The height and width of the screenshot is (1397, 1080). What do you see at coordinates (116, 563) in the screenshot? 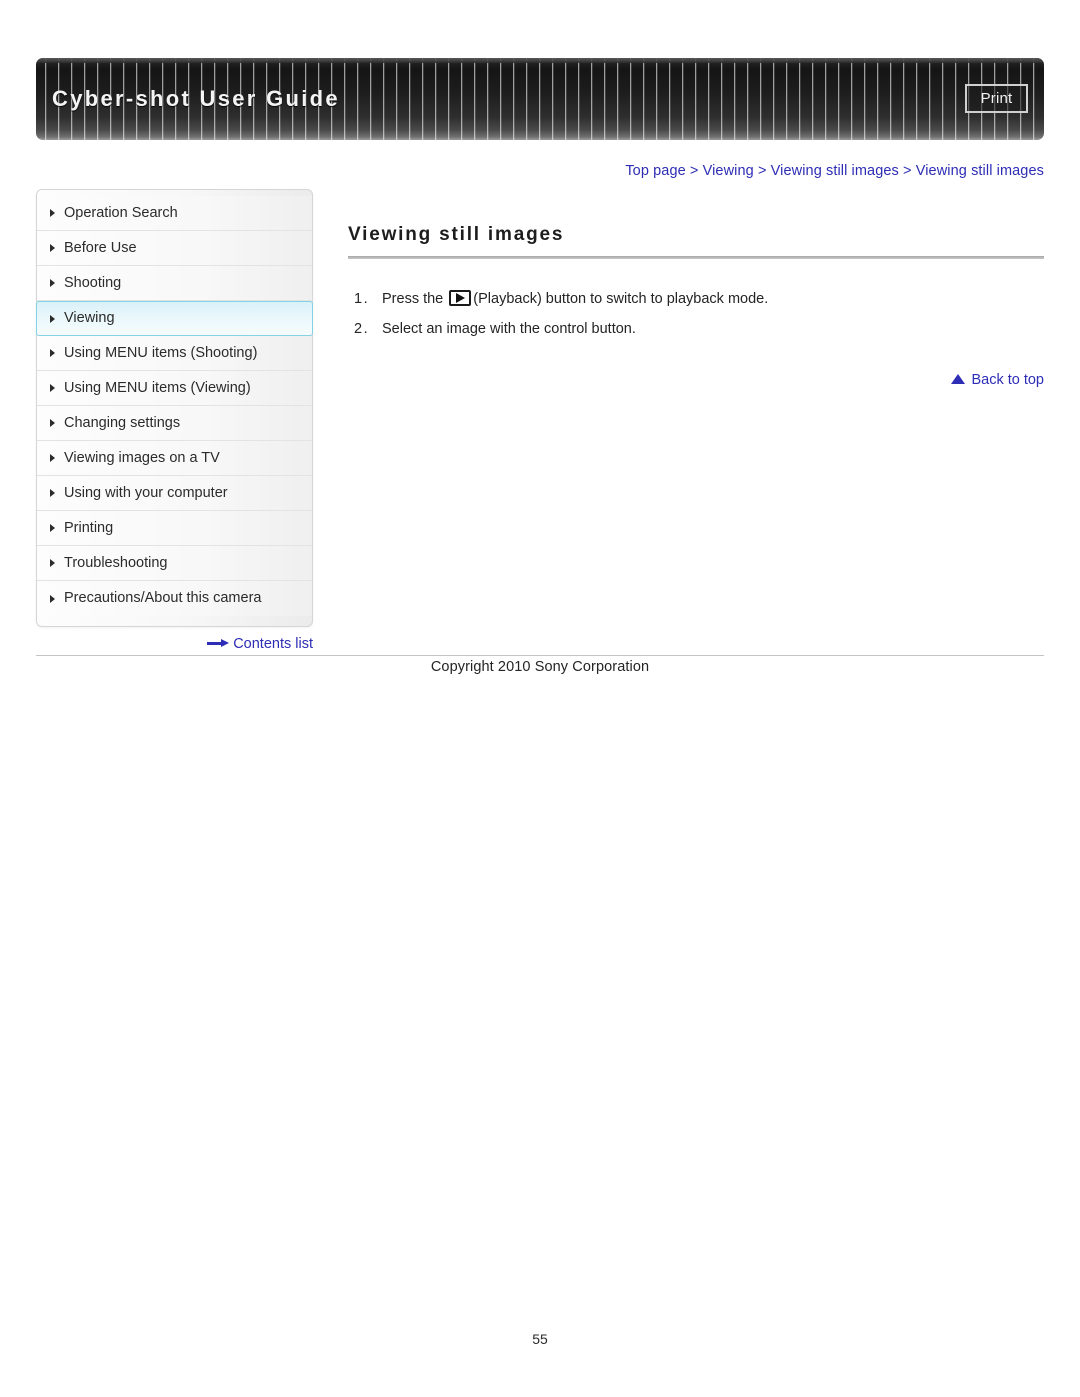
I see `sidebar-item-label: Troubleshooting` at bounding box center [116, 563].